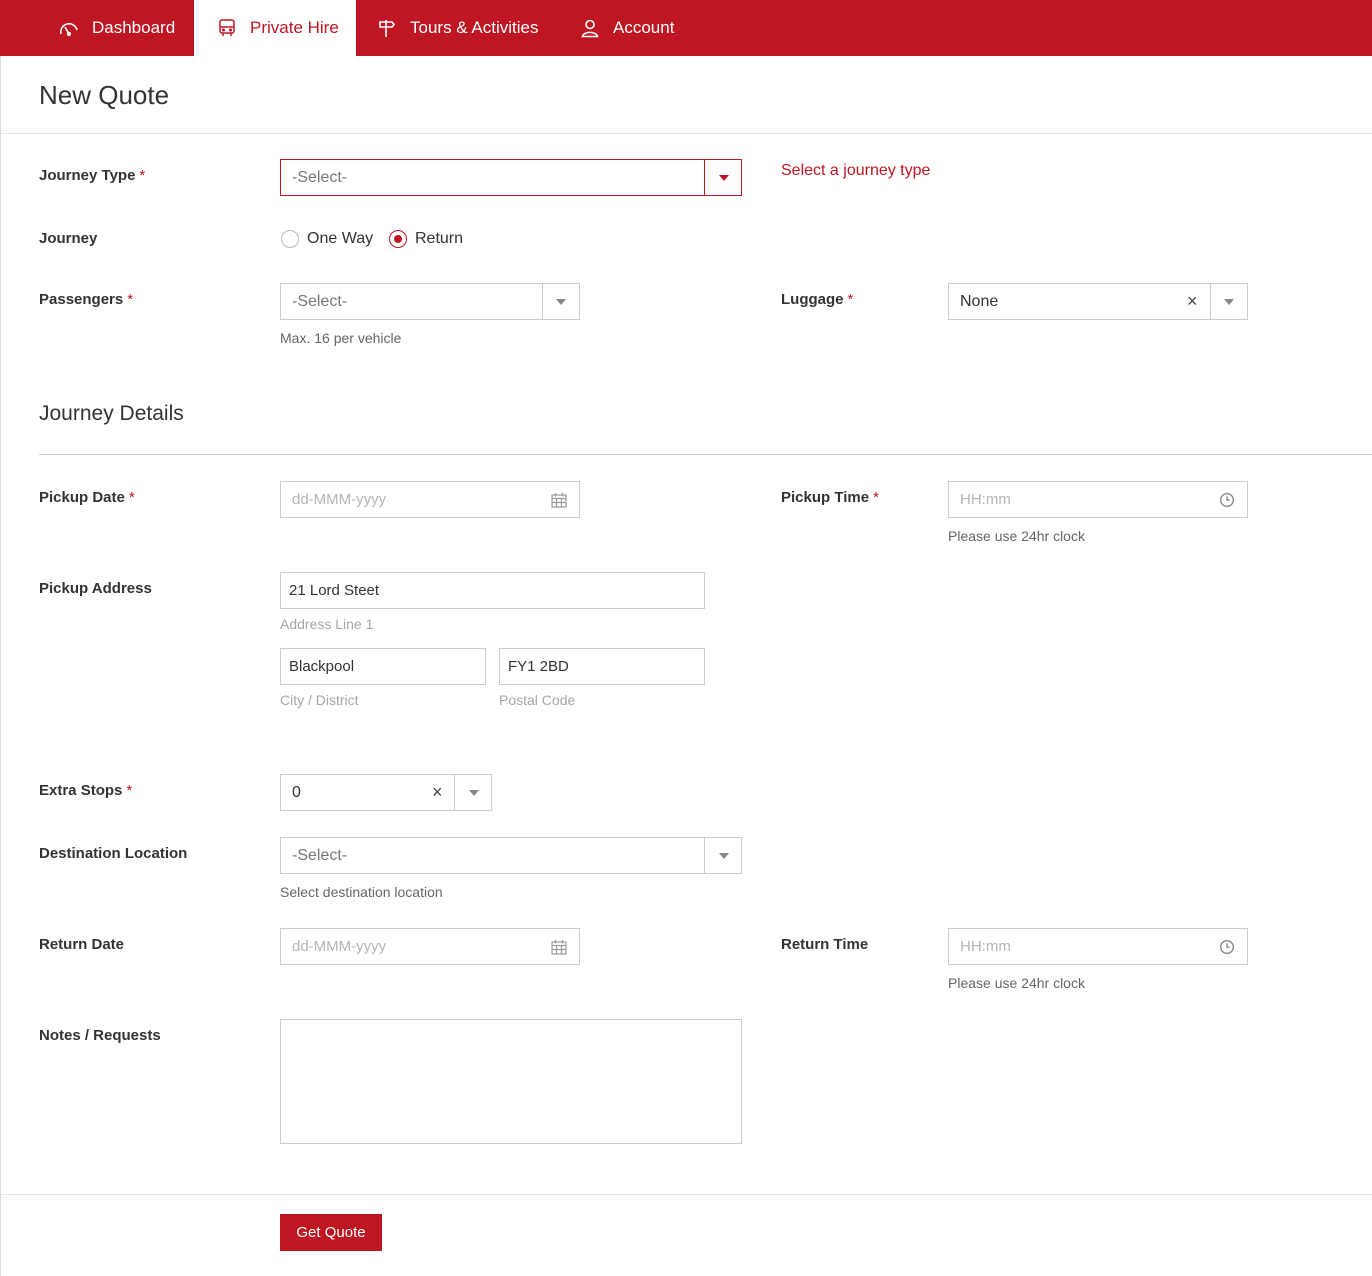  Describe the element at coordinates (82, 497) in the screenshot. I see `pickup-date-label-text: Pickup Date` at that location.